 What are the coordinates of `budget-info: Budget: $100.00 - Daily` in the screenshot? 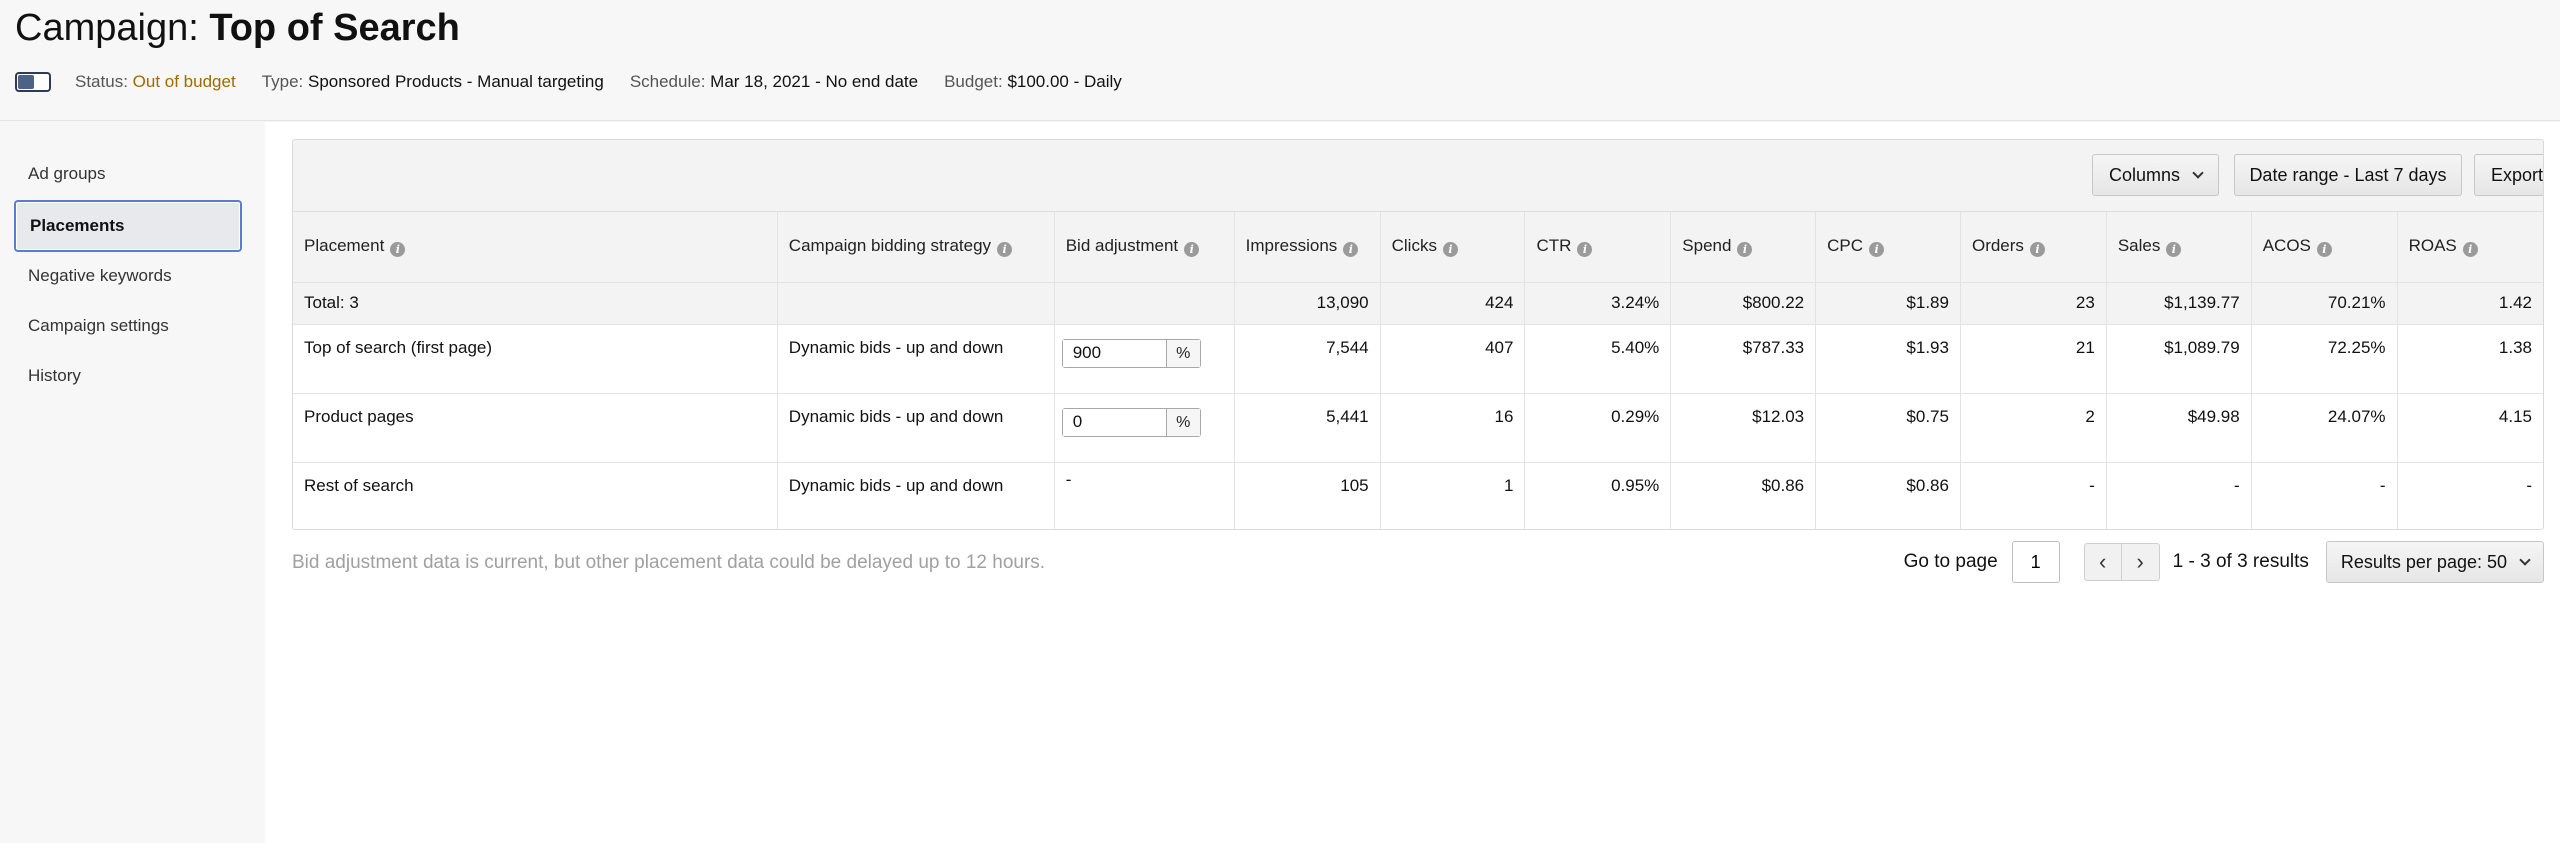 It's located at (1033, 82).